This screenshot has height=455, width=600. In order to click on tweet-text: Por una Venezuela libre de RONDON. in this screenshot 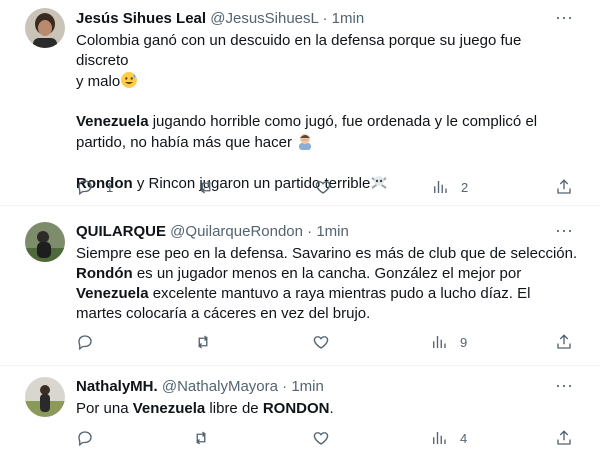, I will do `click(327, 409)`.